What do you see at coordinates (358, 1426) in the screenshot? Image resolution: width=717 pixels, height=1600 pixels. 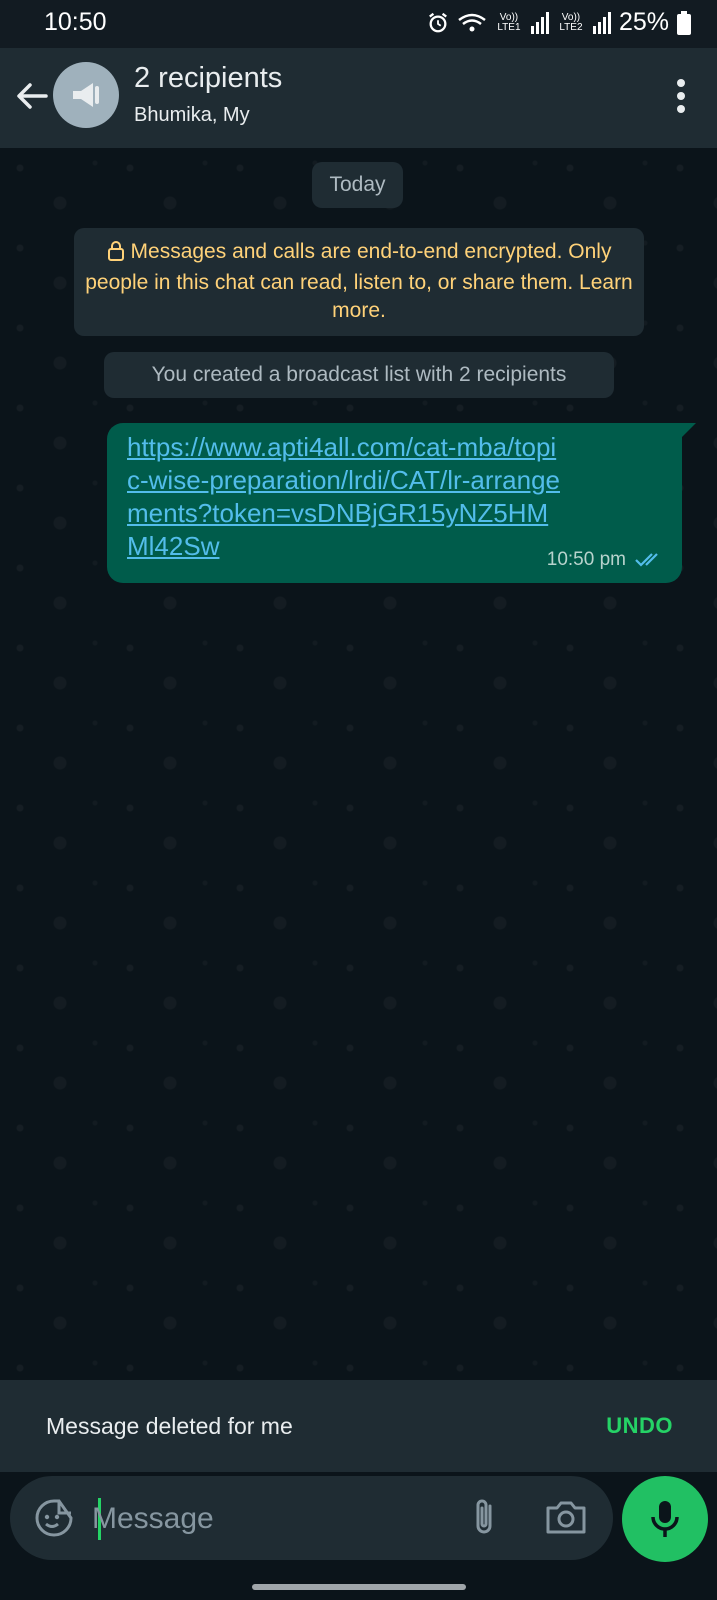 I see `snackbar: Message deleted for me UNDO` at bounding box center [358, 1426].